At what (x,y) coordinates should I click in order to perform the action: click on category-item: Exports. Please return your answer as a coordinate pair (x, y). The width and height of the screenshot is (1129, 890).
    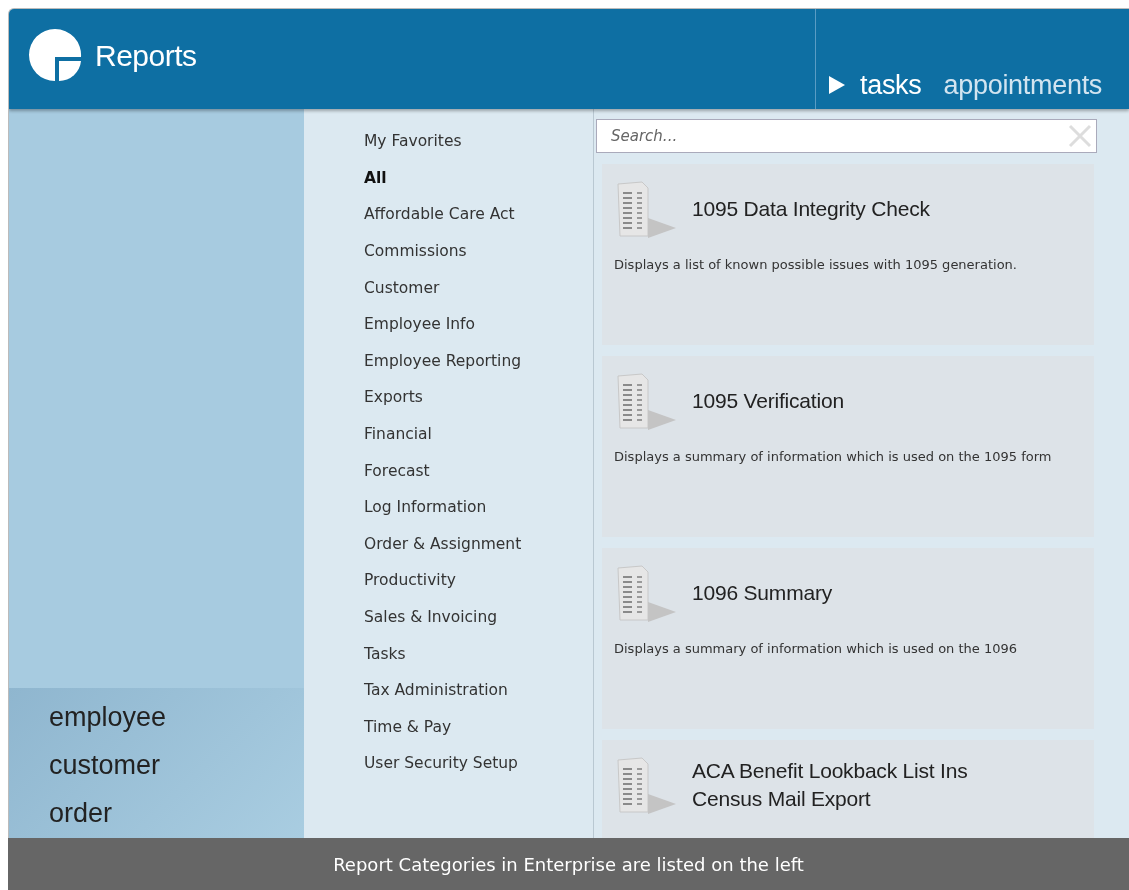
    Looking at the image, I should click on (393, 397).